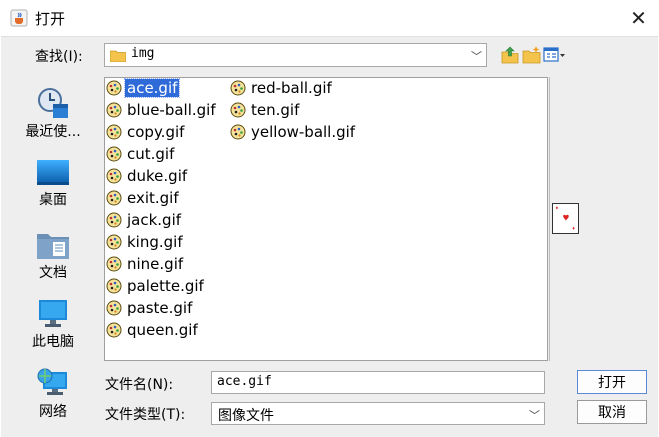 The width and height of the screenshot is (659, 437). I want to click on open-button: 打开, so click(612, 382).